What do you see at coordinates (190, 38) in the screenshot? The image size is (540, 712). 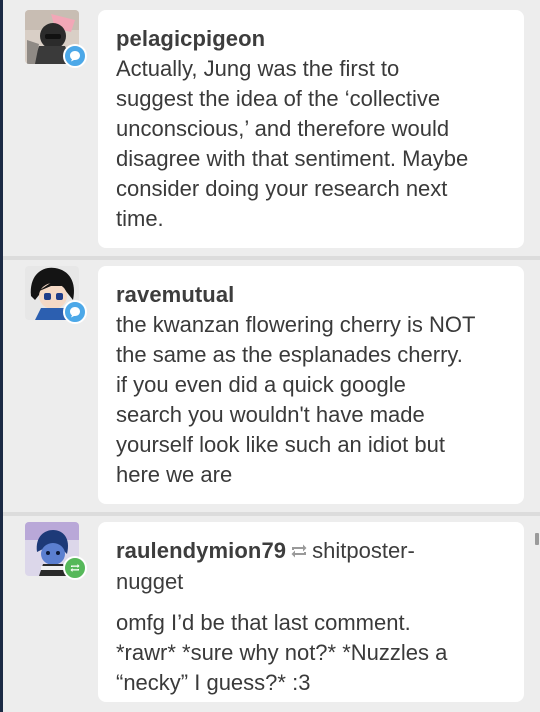 I see `username-link: pelagicpigeon` at bounding box center [190, 38].